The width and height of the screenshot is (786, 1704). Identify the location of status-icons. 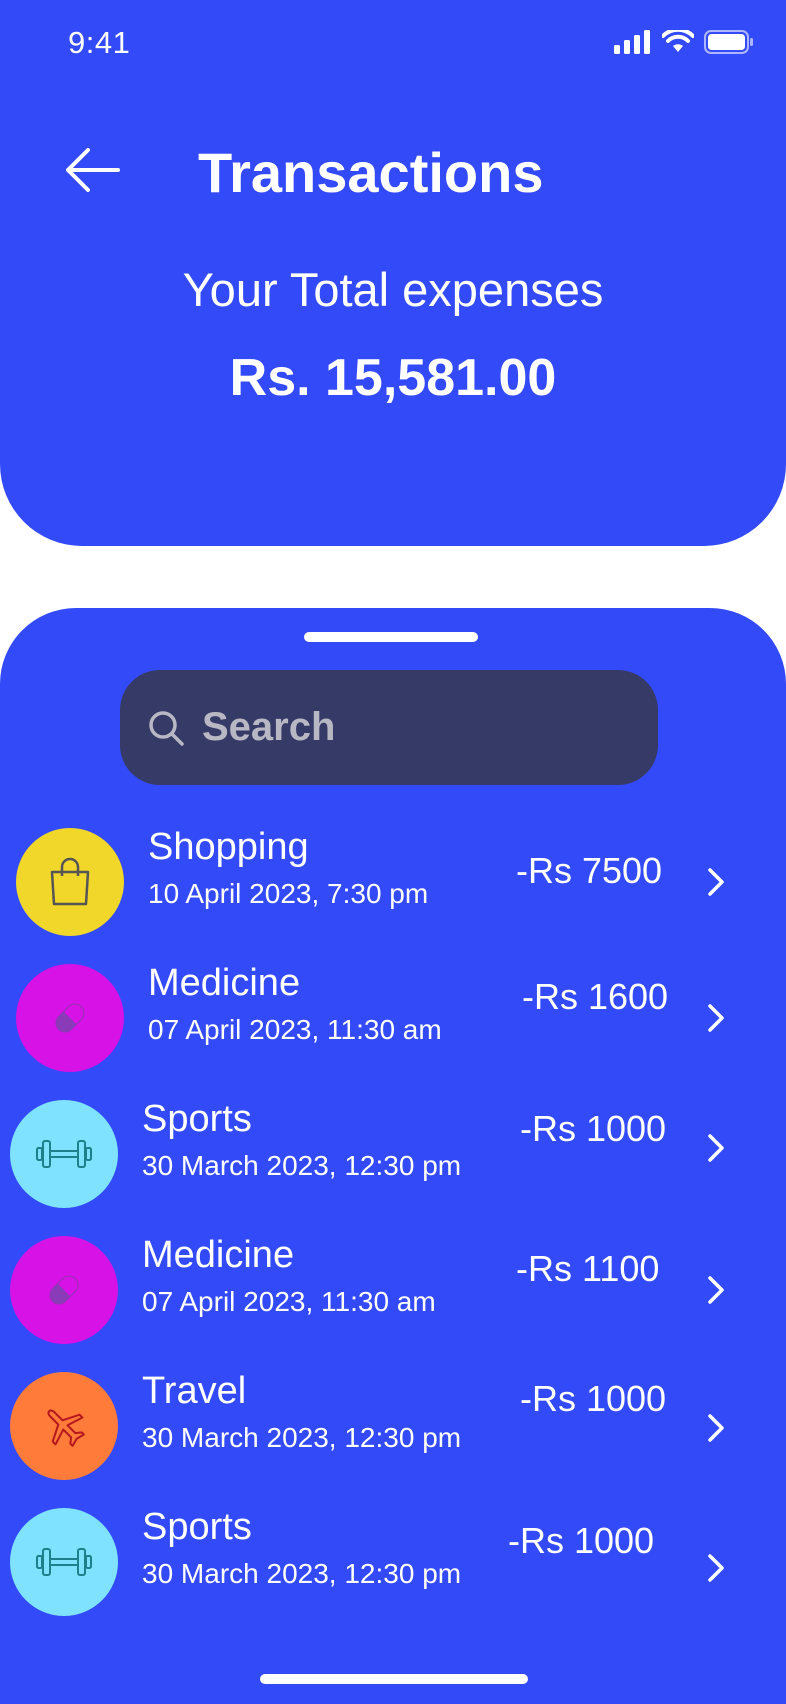
(684, 42).